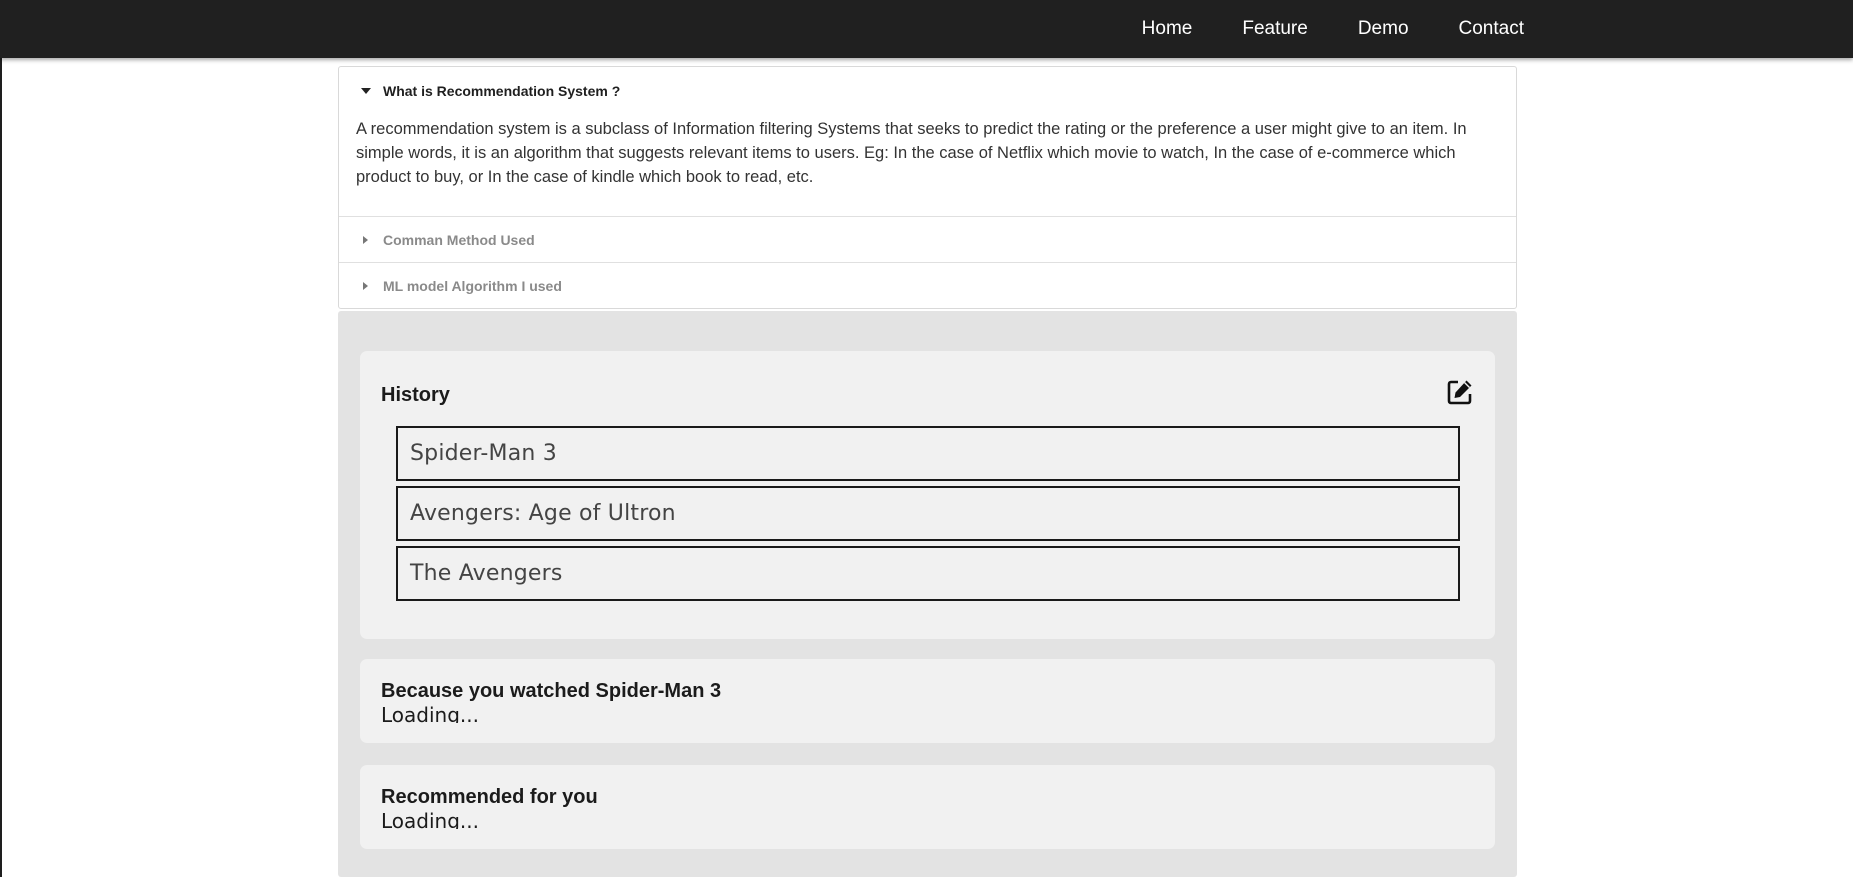 This screenshot has height=877, width=1853. I want to click on accordion-item-ml-model: ML model Algorithm I used, so click(927, 285).